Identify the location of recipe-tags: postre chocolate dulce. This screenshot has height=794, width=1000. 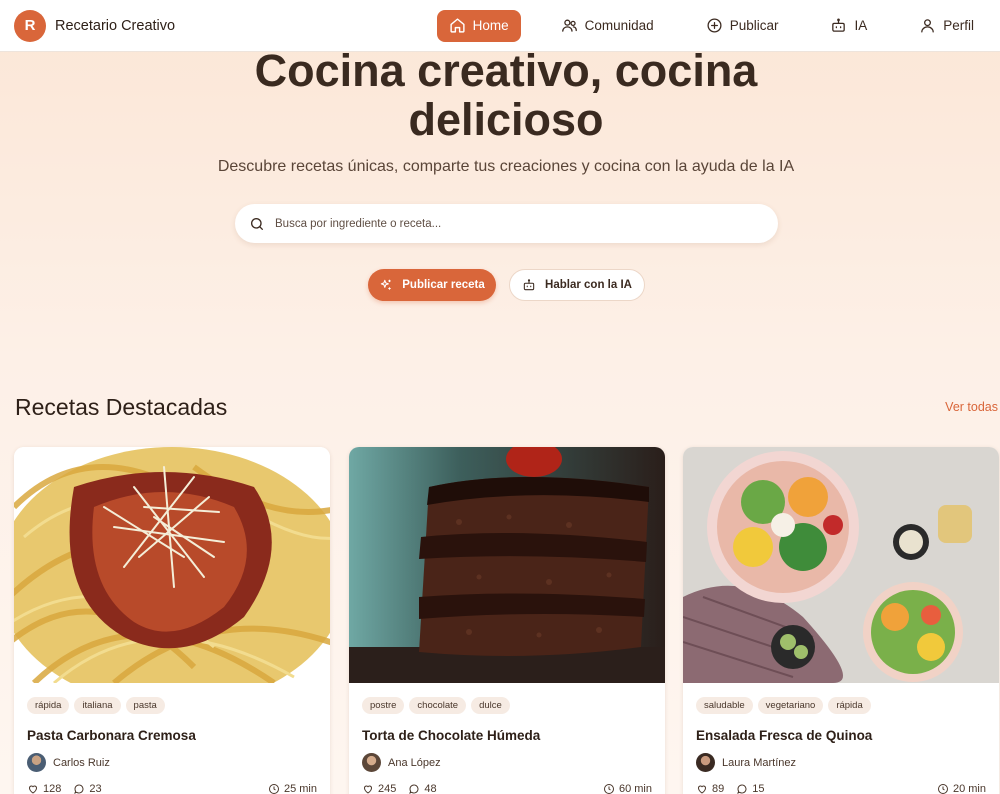
(436, 705).